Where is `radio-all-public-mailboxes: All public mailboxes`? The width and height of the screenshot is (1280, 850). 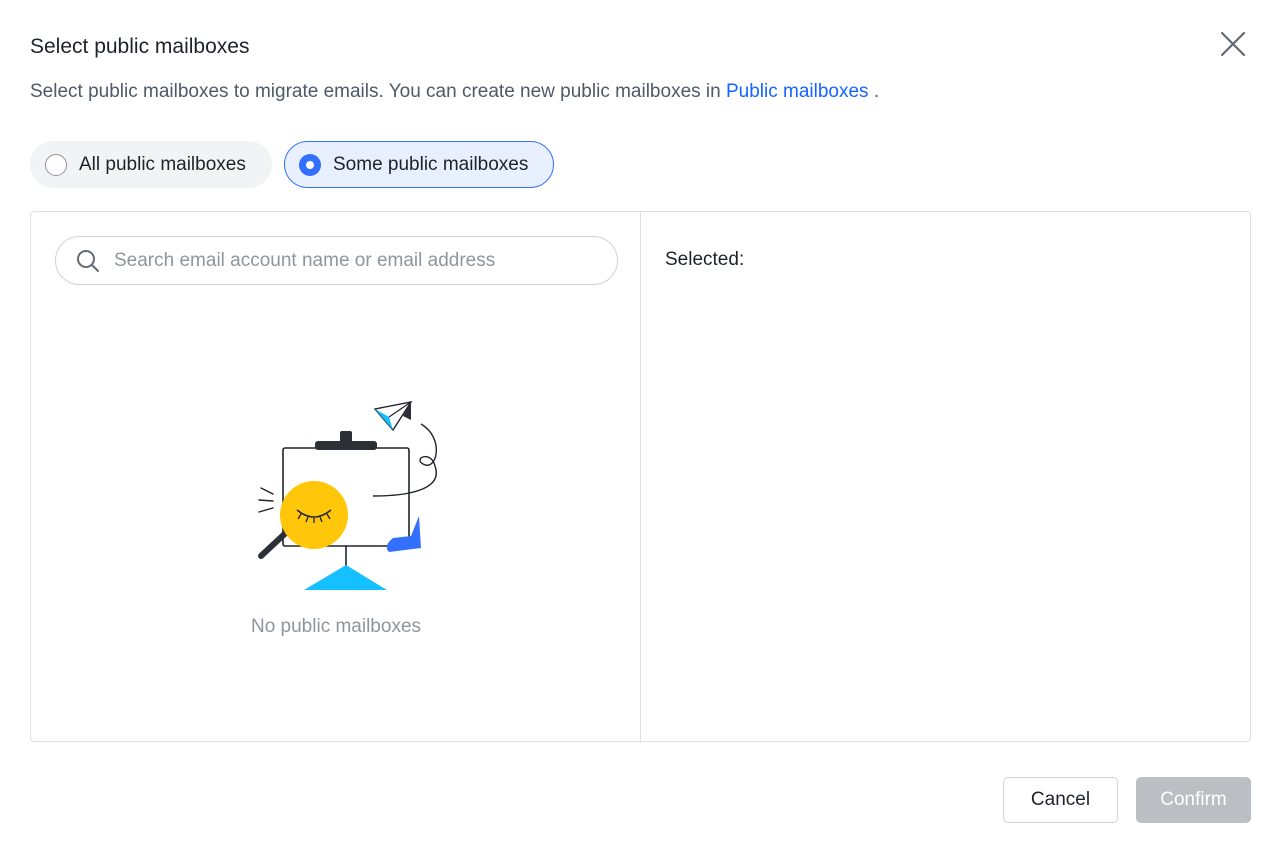
radio-all-public-mailboxes: All public mailboxes is located at coordinates (151, 164).